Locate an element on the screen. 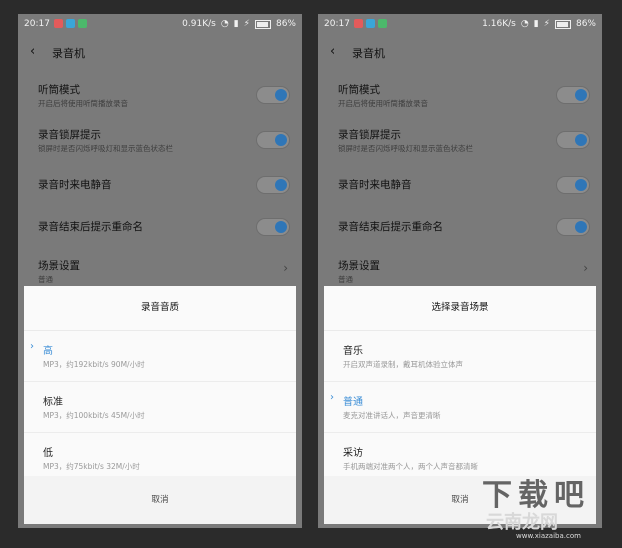 This screenshot has width=622, height=548. option-label: 普通 is located at coordinates (353, 402).